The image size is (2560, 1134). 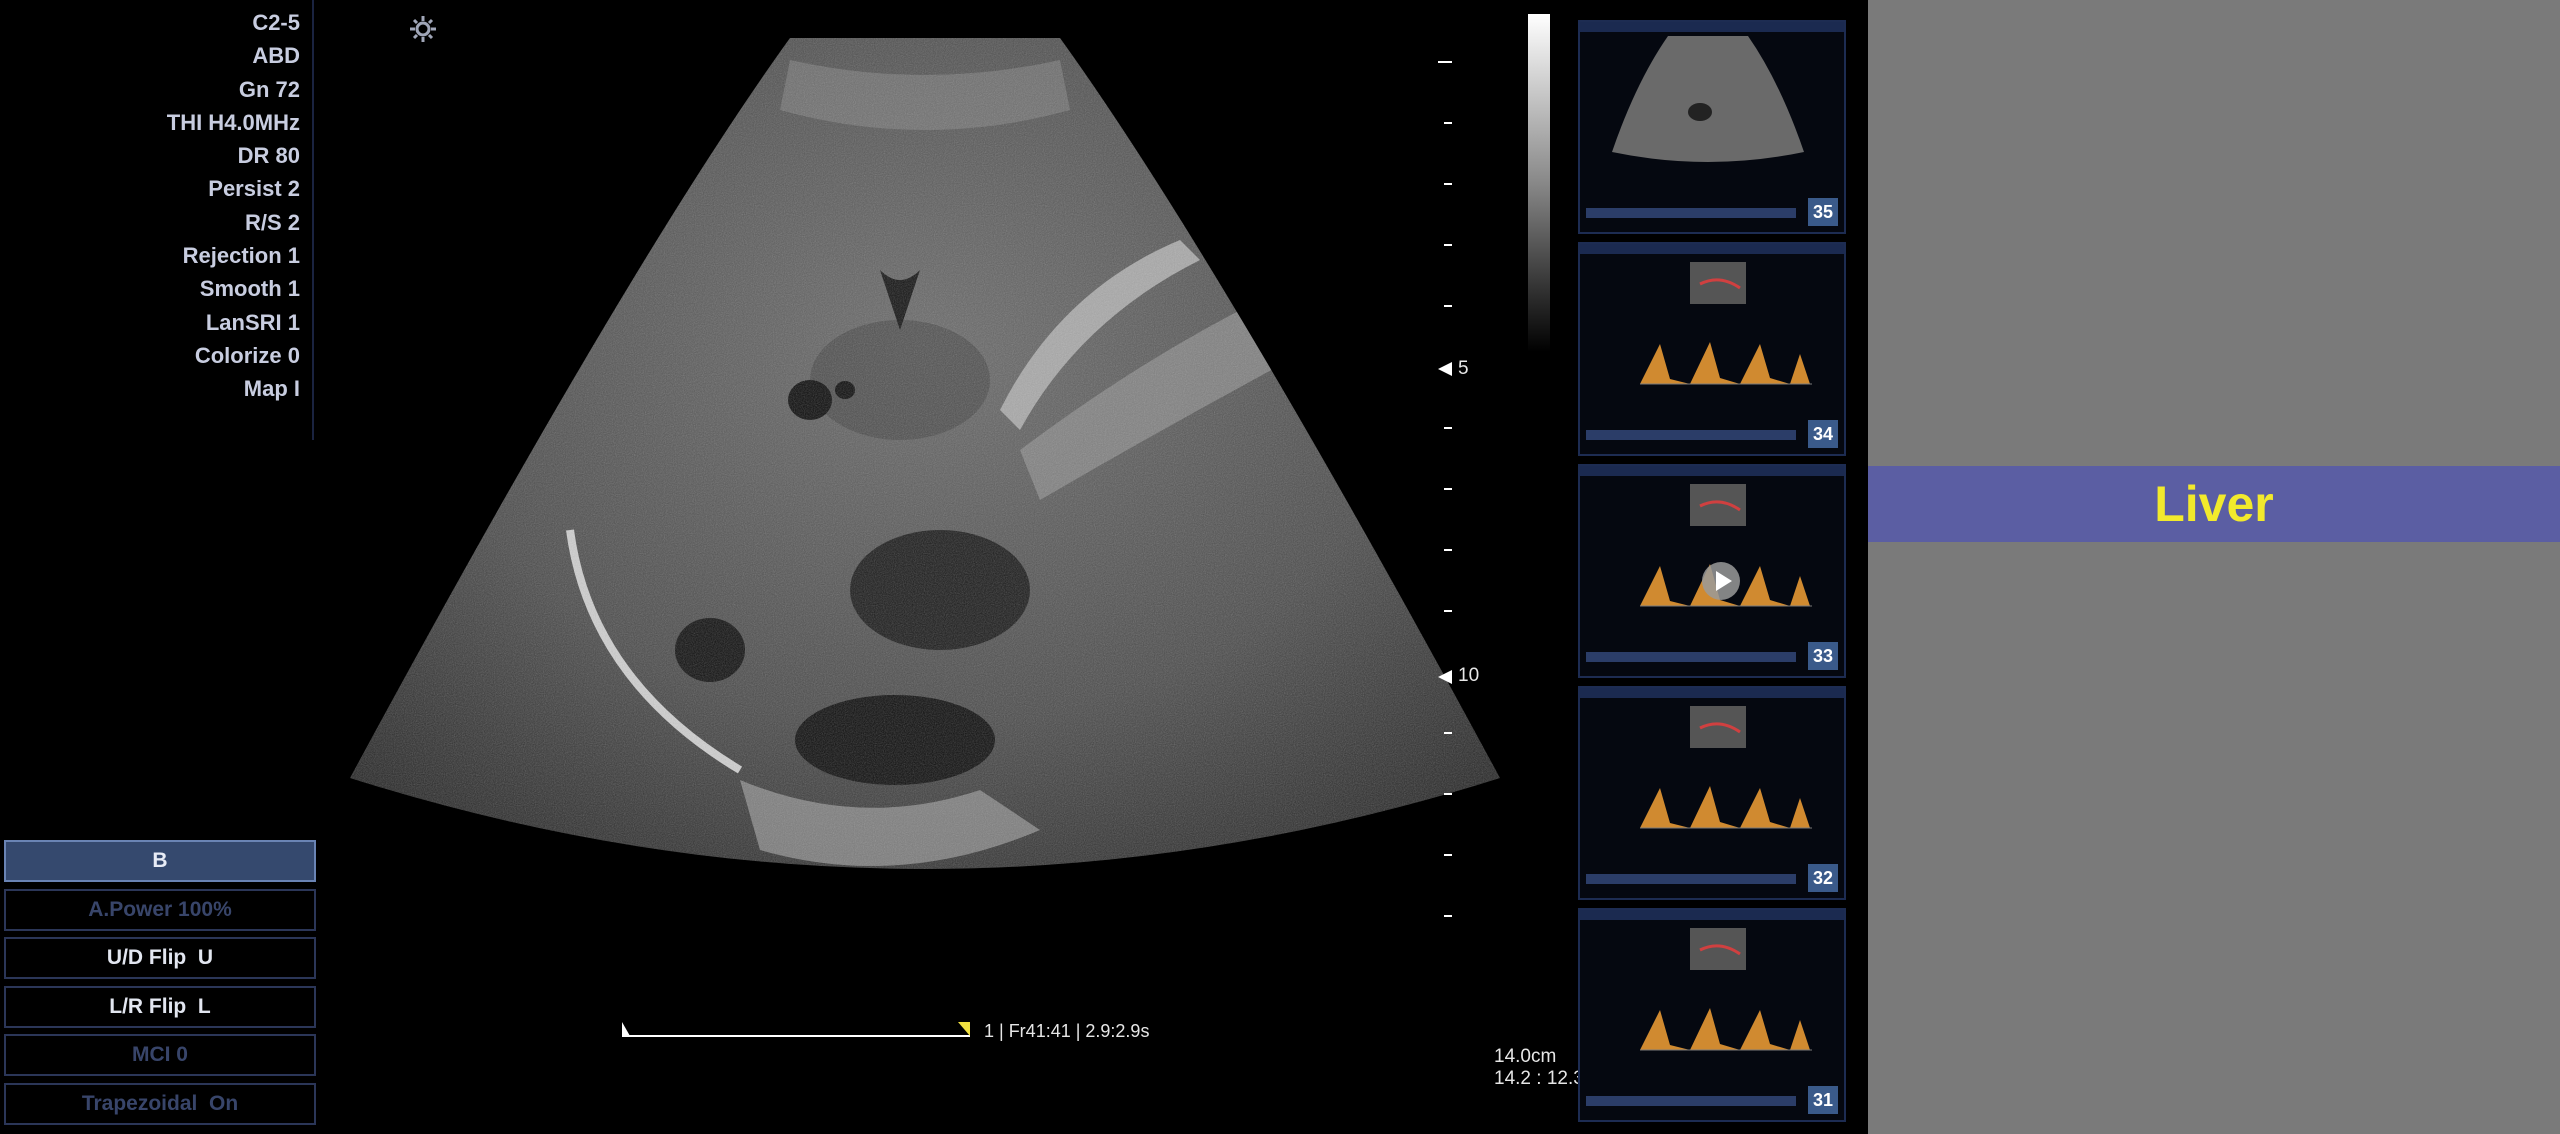 What do you see at coordinates (1823, 1100) in the screenshot?
I see `thumbnail-number: 31` at bounding box center [1823, 1100].